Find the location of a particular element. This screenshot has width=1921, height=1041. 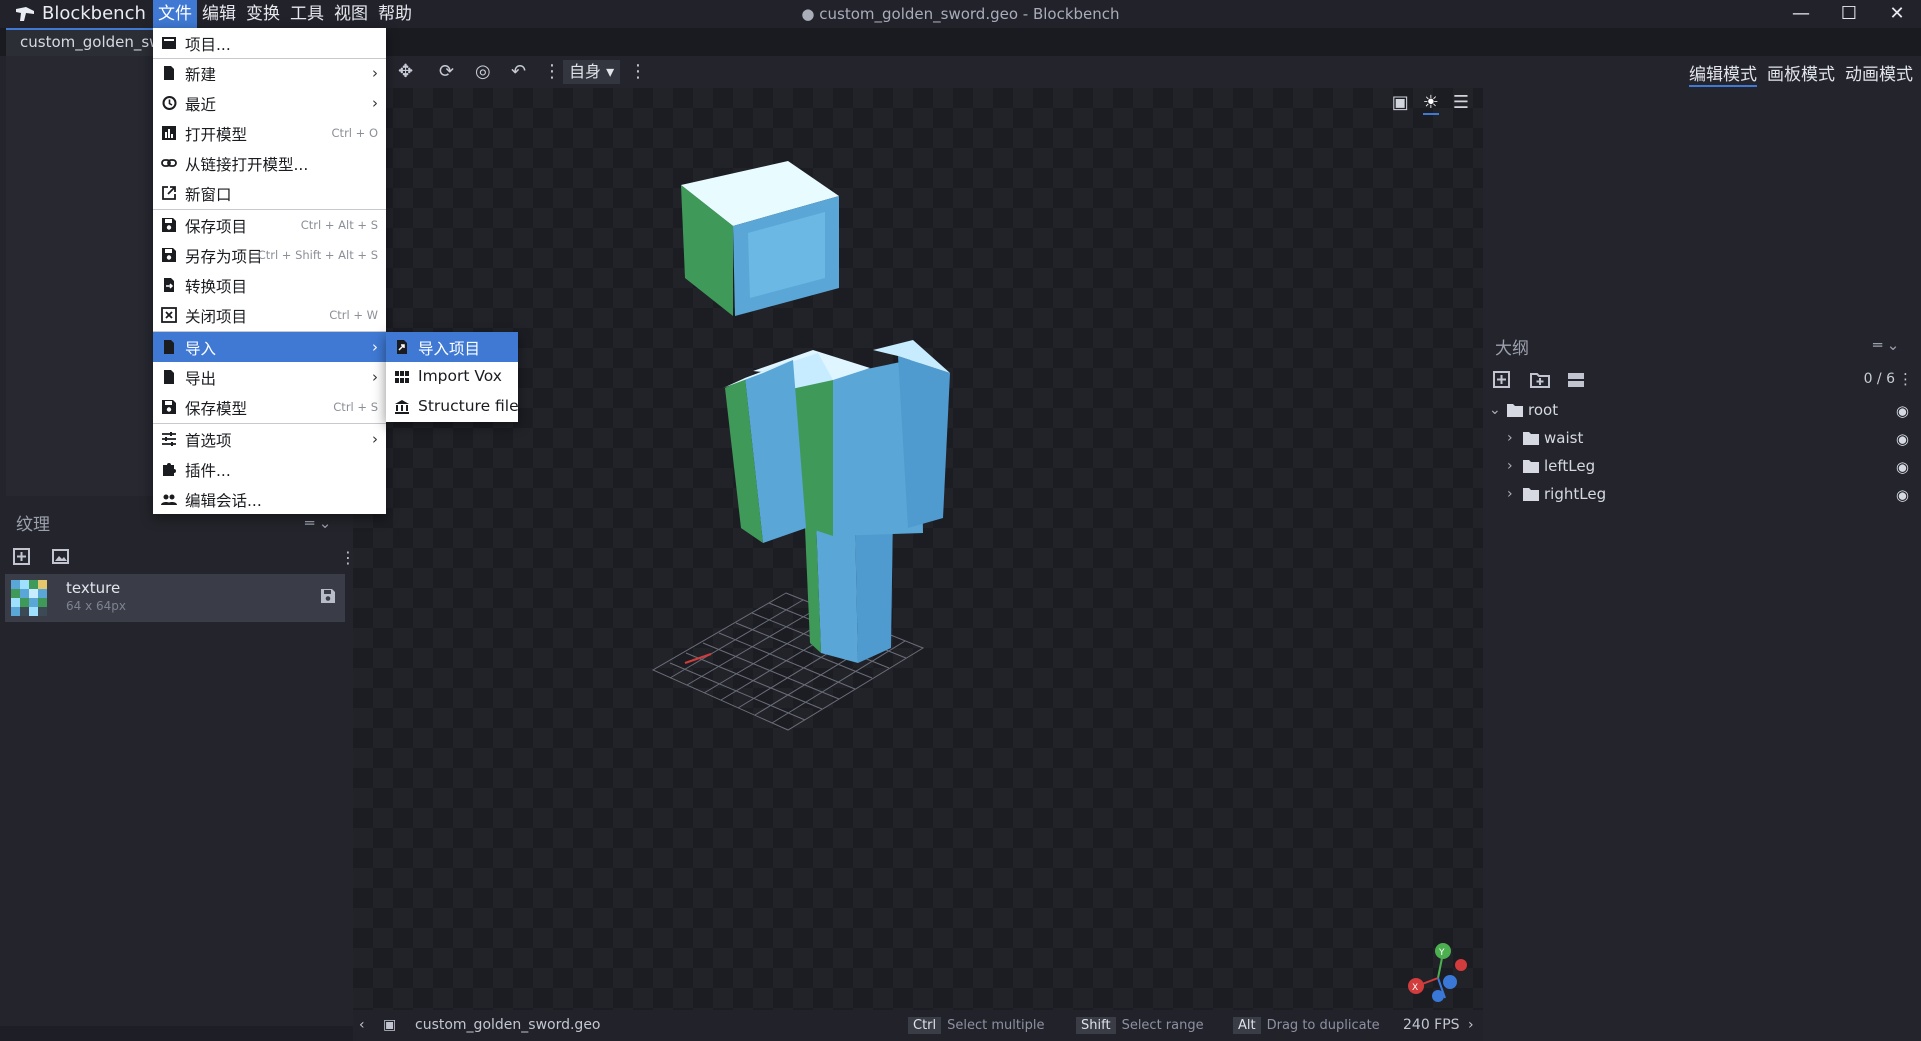

mode-switcher: 编辑模式 画板模式 动画模式 is located at coordinates (1801, 73).